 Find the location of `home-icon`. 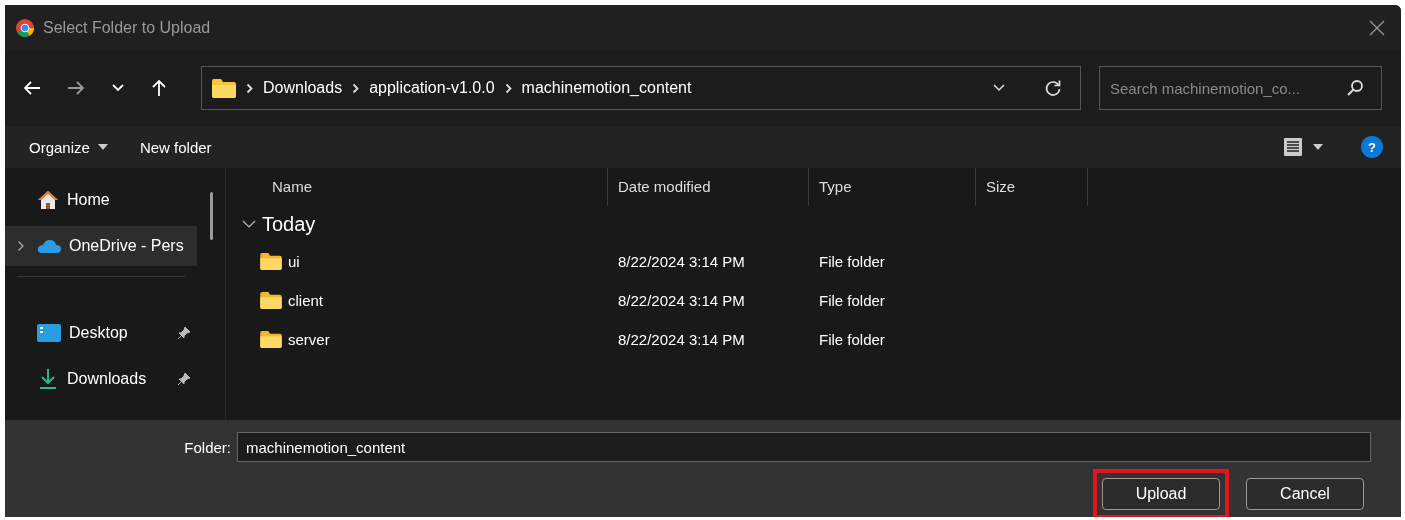

home-icon is located at coordinates (48, 200).